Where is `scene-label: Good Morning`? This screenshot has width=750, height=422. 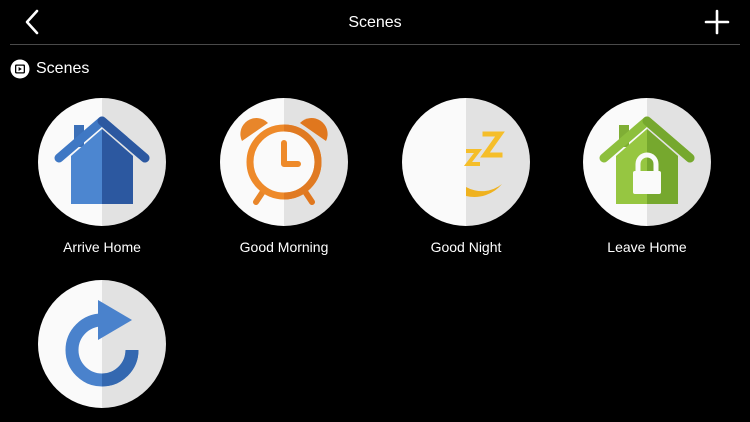 scene-label: Good Morning is located at coordinates (284, 247).